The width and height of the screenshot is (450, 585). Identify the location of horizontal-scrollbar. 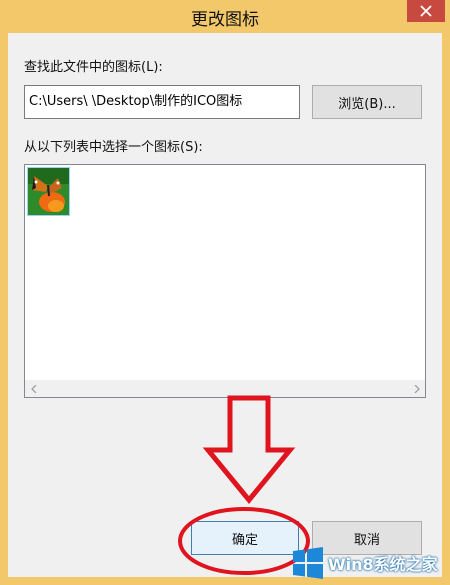
(225, 388).